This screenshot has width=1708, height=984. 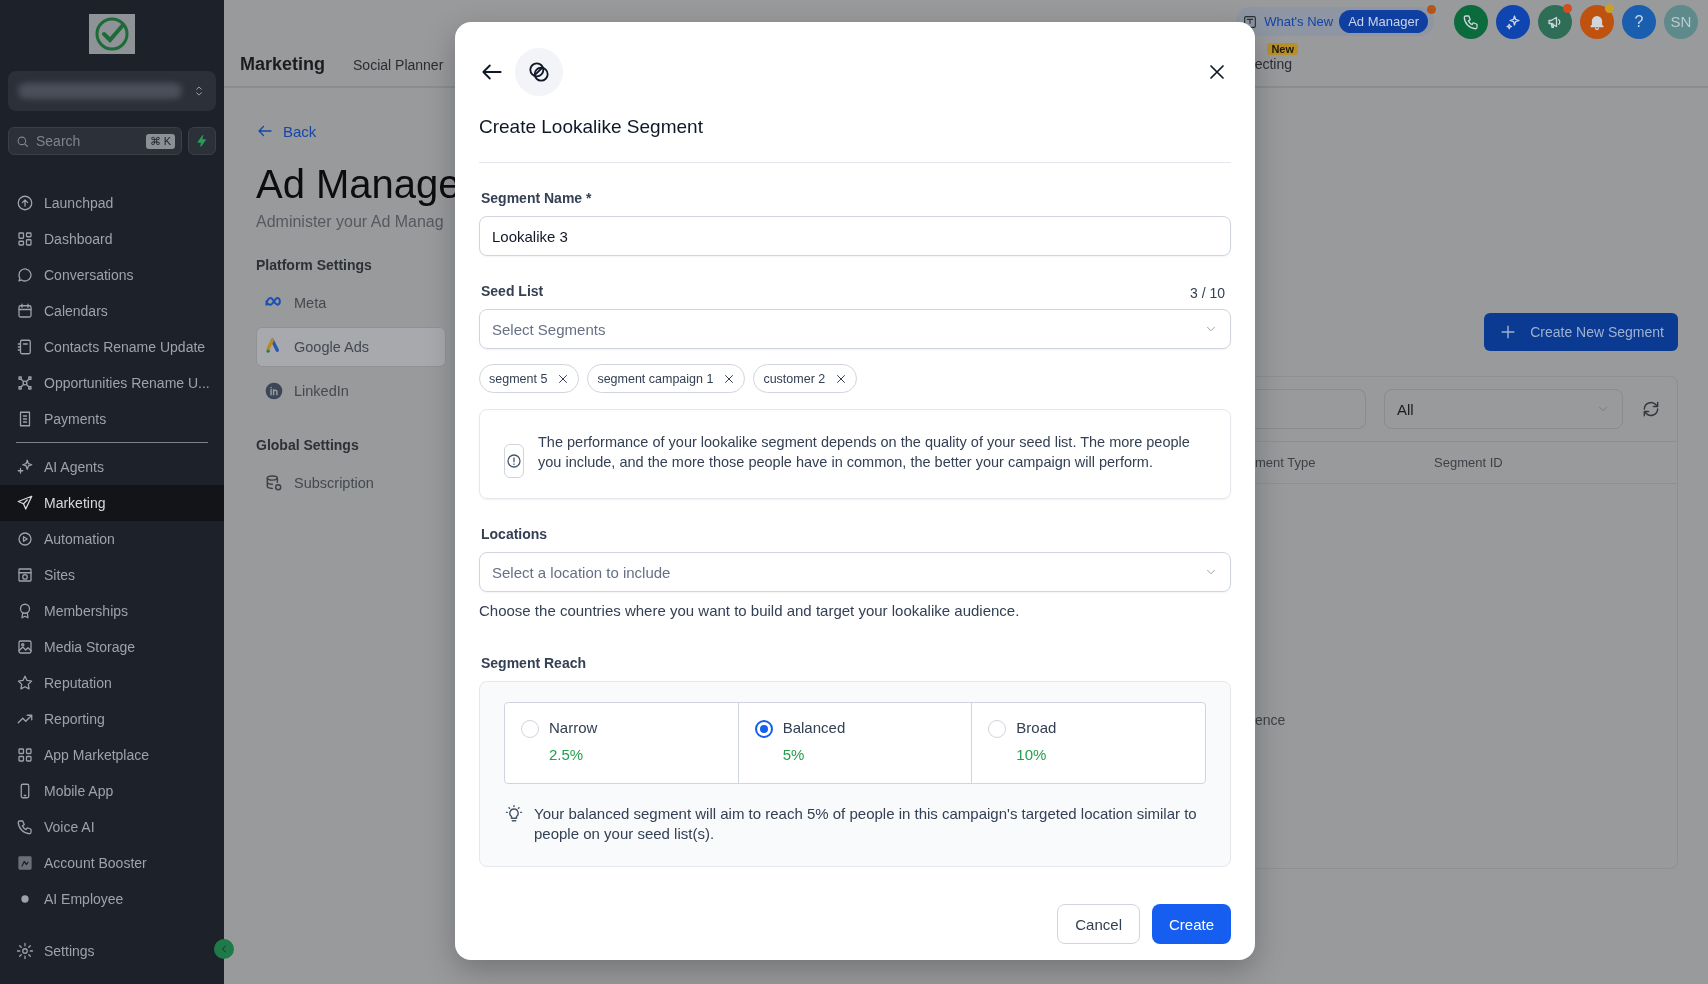 What do you see at coordinates (25, 683) in the screenshot?
I see `star-icon` at bounding box center [25, 683].